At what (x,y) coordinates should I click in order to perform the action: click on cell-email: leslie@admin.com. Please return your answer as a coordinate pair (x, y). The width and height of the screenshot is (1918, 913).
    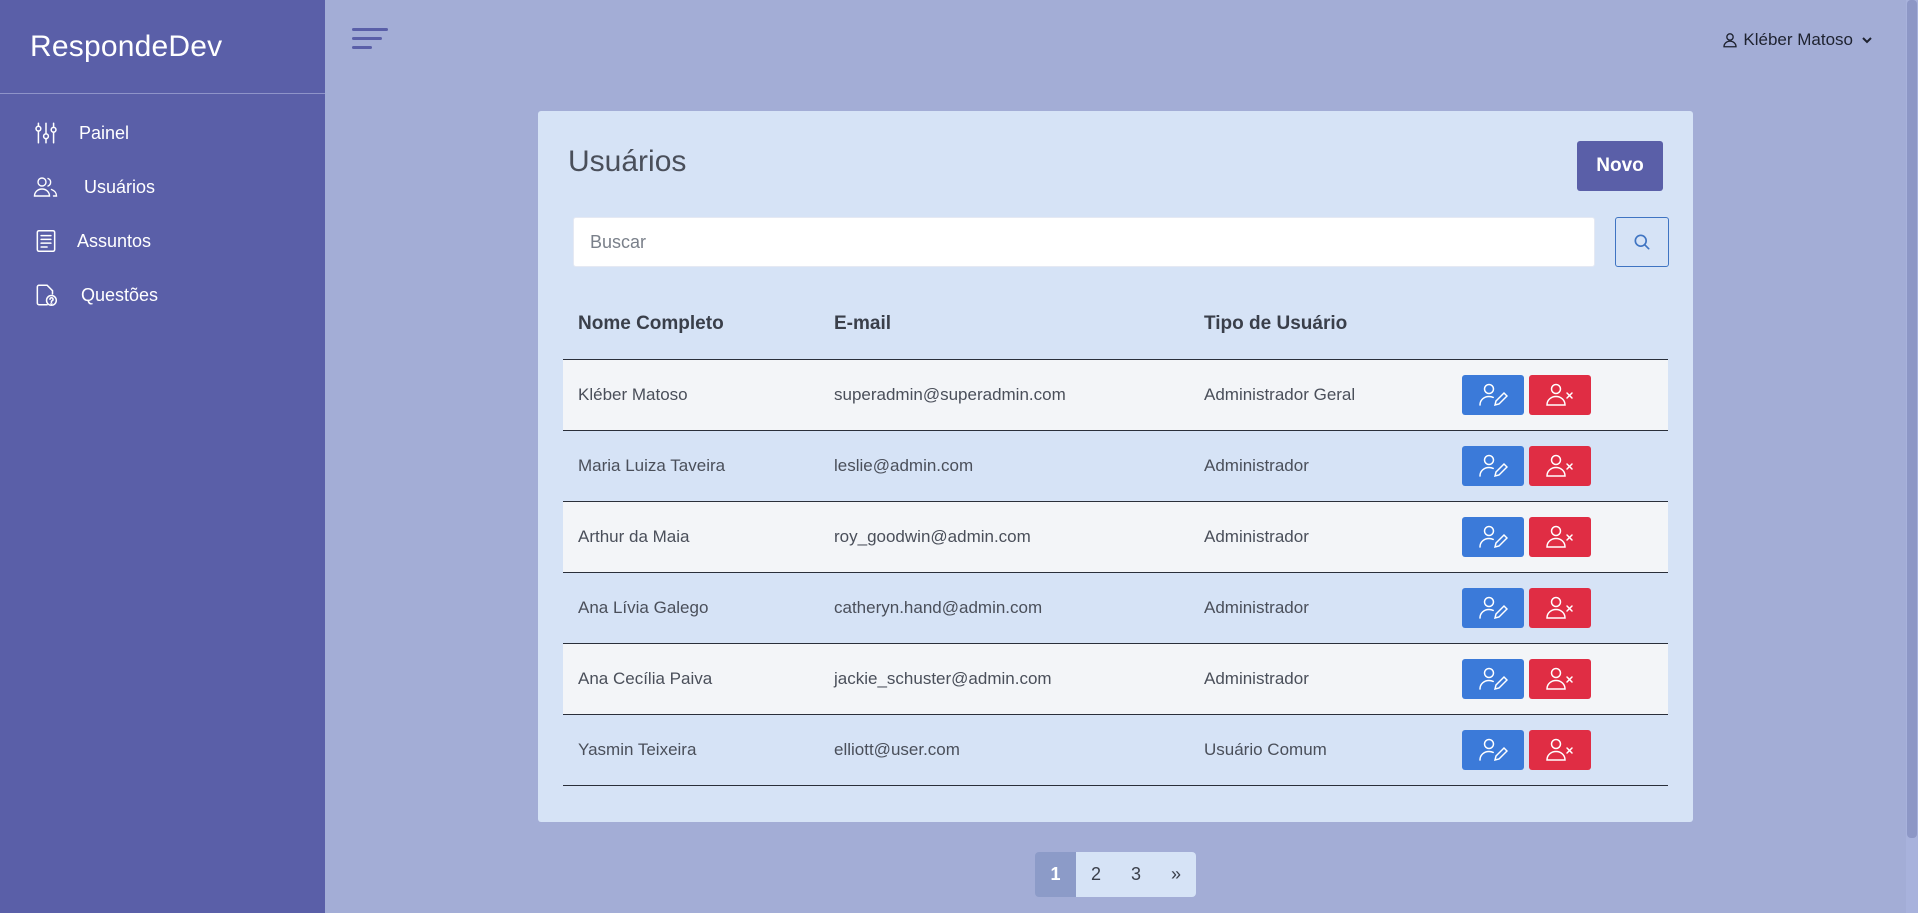
    Looking at the image, I should click on (904, 465).